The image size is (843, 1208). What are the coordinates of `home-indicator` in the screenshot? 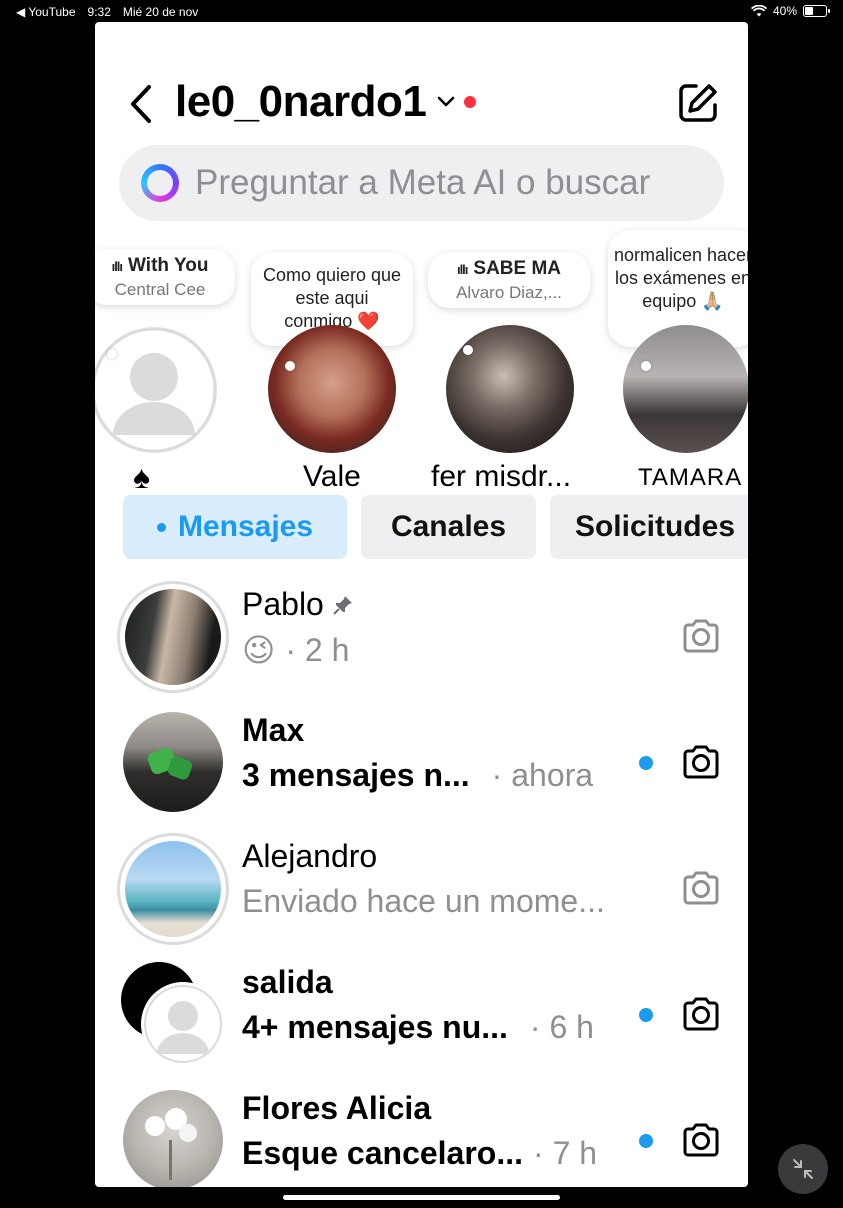 It's located at (421, 1197).